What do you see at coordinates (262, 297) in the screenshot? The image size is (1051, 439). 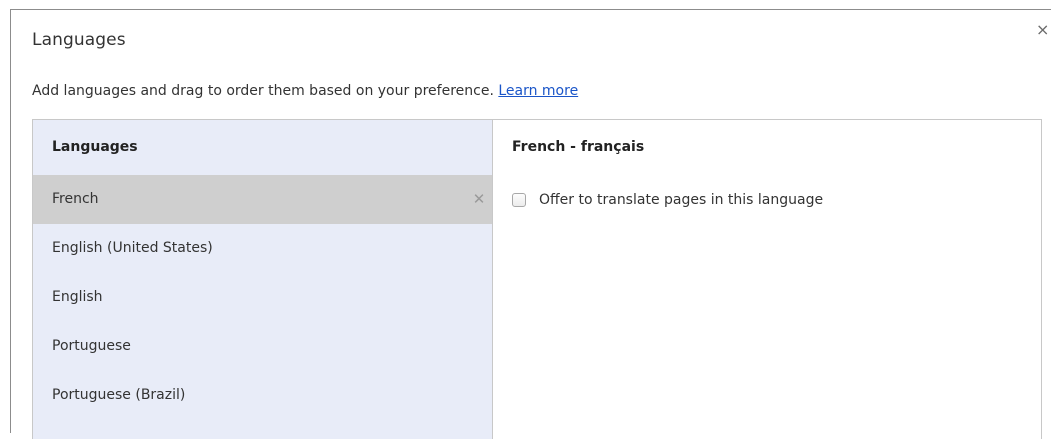 I see `language-item-english: English` at bounding box center [262, 297].